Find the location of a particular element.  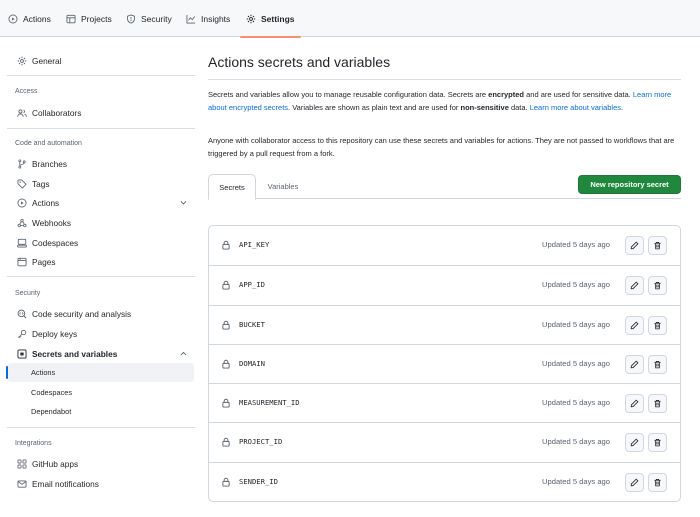

secret-name: API_KEY is located at coordinates (254, 244).